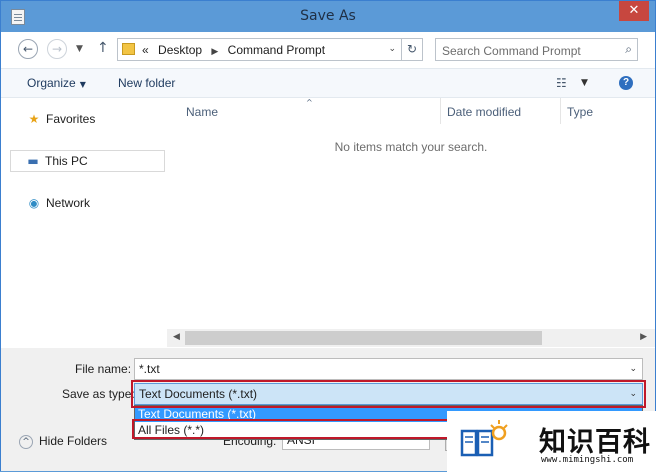 This screenshot has width=656, height=472. Describe the element at coordinates (595, 442) in the screenshot. I see `watermark-text: 知识百科` at that location.